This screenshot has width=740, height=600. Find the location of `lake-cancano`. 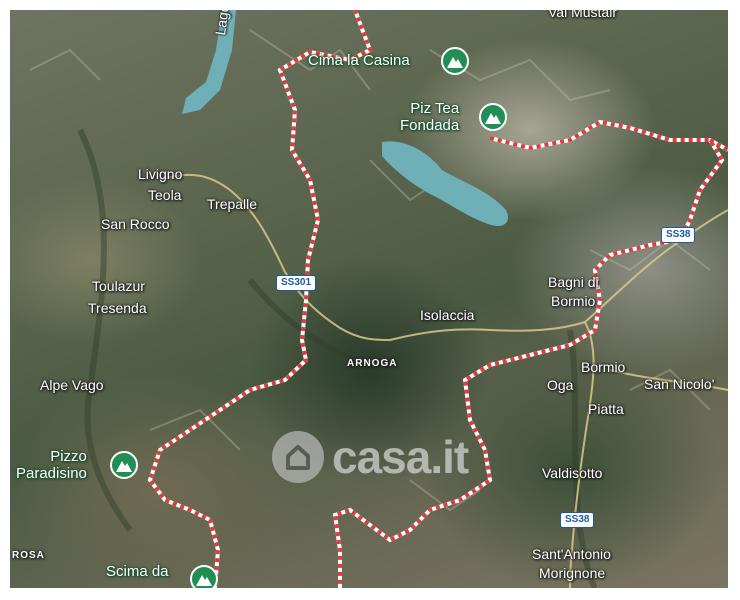

lake-cancano is located at coordinates (445, 184).